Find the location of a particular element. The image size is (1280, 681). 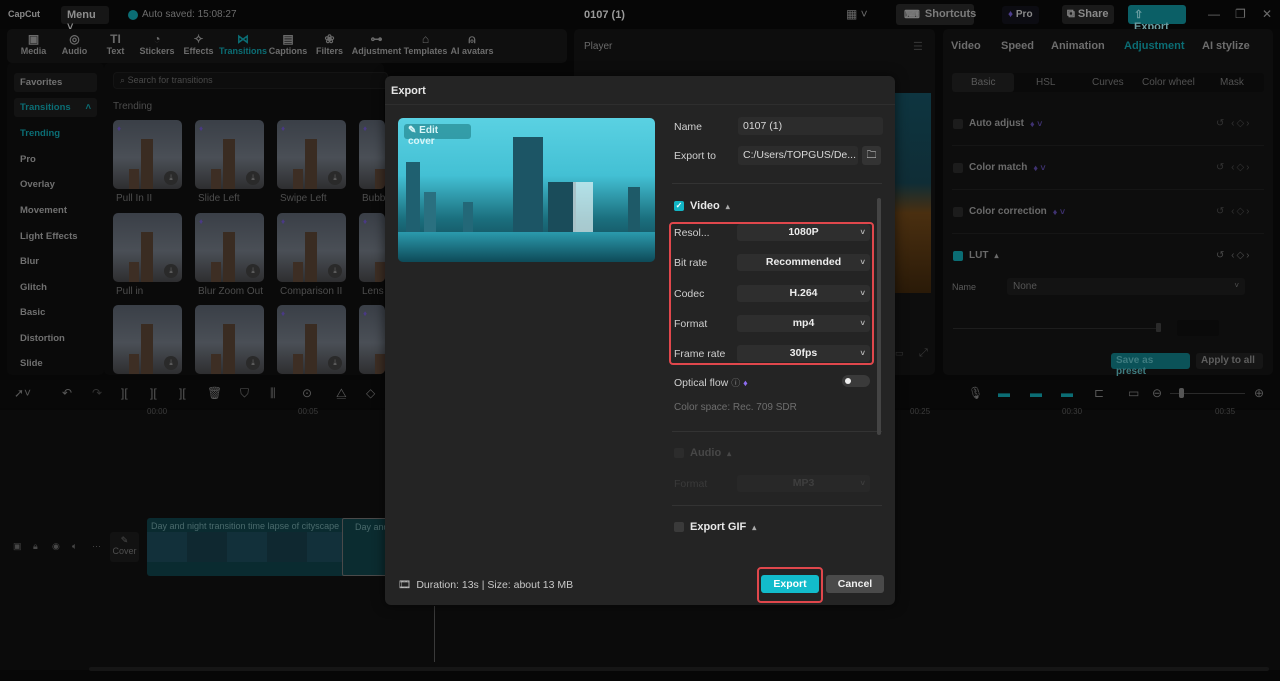

freeze-icon: ⫼ is located at coordinates (273, 393).